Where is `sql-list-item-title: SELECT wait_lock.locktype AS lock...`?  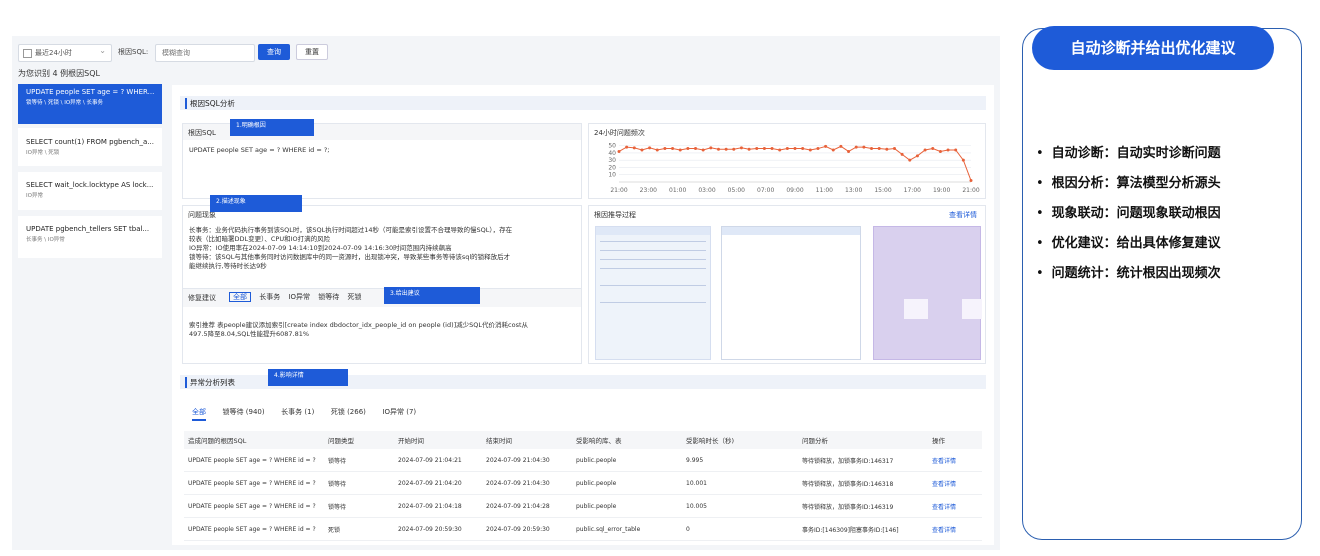 sql-list-item-title: SELECT wait_lock.locktype AS lock... is located at coordinates (90, 185).